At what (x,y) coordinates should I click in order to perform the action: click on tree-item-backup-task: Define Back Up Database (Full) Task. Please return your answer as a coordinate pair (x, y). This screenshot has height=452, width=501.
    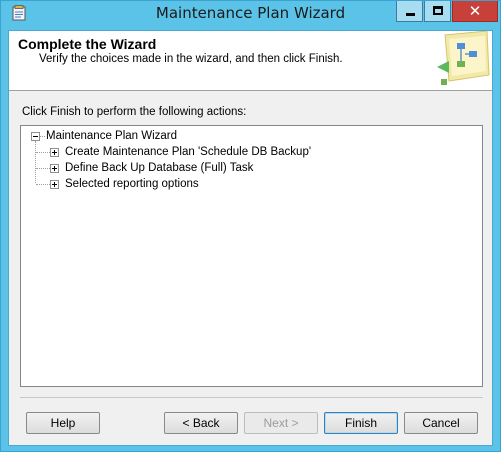
    Looking at the image, I should click on (159, 168).